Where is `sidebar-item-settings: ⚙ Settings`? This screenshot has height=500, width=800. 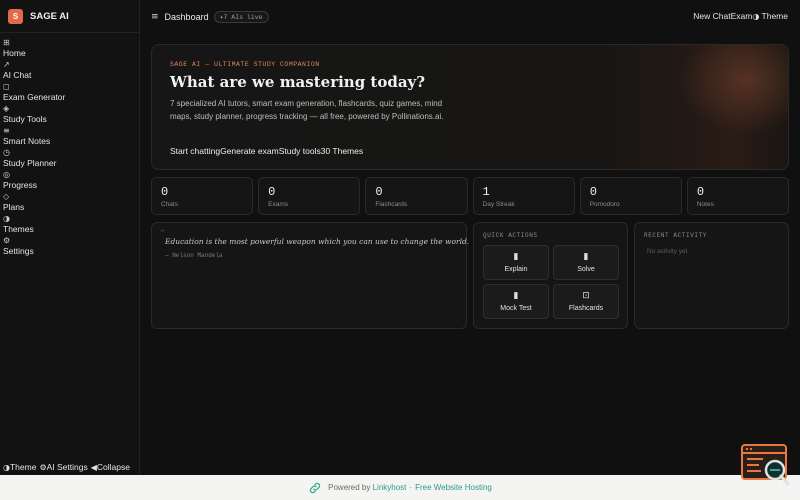
sidebar-item-settings: ⚙ Settings is located at coordinates (69, 247).